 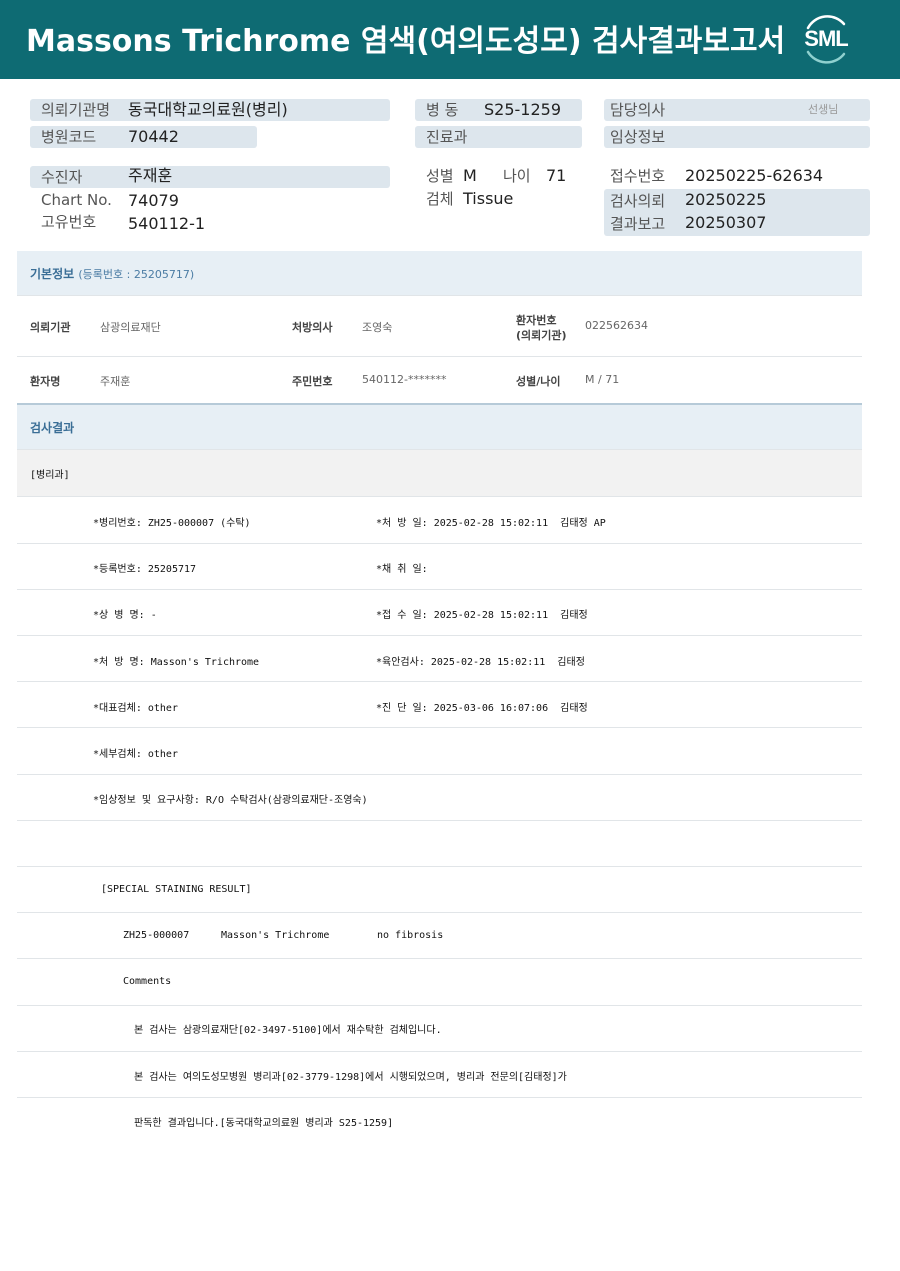 I want to click on ward-value: S25-1259, so click(x=523, y=109).